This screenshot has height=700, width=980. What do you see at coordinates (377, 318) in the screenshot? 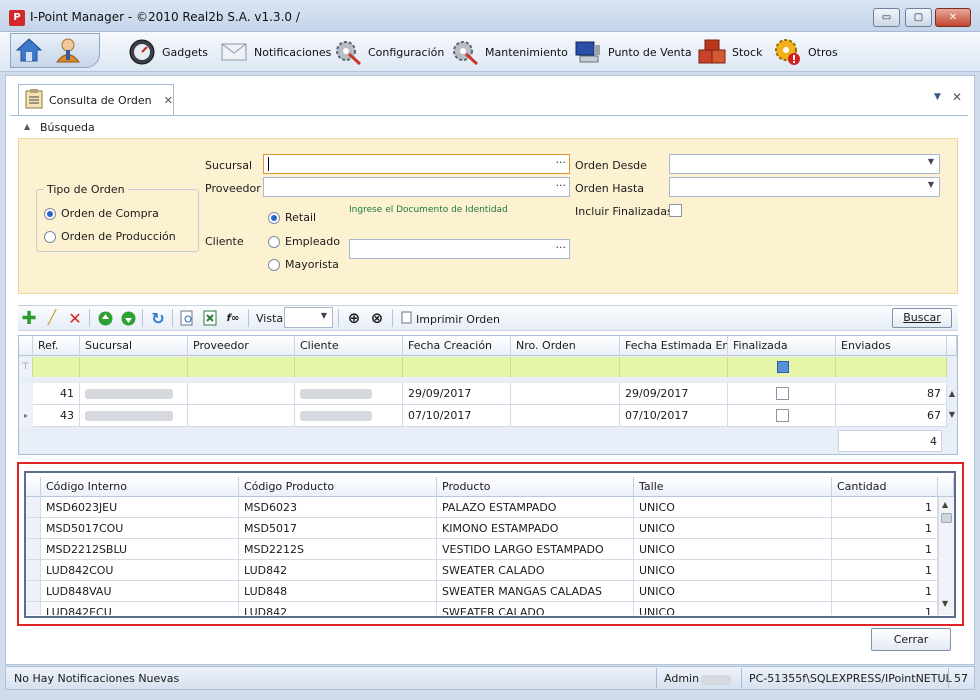
I see `zoom-out-icon: ⊗` at bounding box center [377, 318].